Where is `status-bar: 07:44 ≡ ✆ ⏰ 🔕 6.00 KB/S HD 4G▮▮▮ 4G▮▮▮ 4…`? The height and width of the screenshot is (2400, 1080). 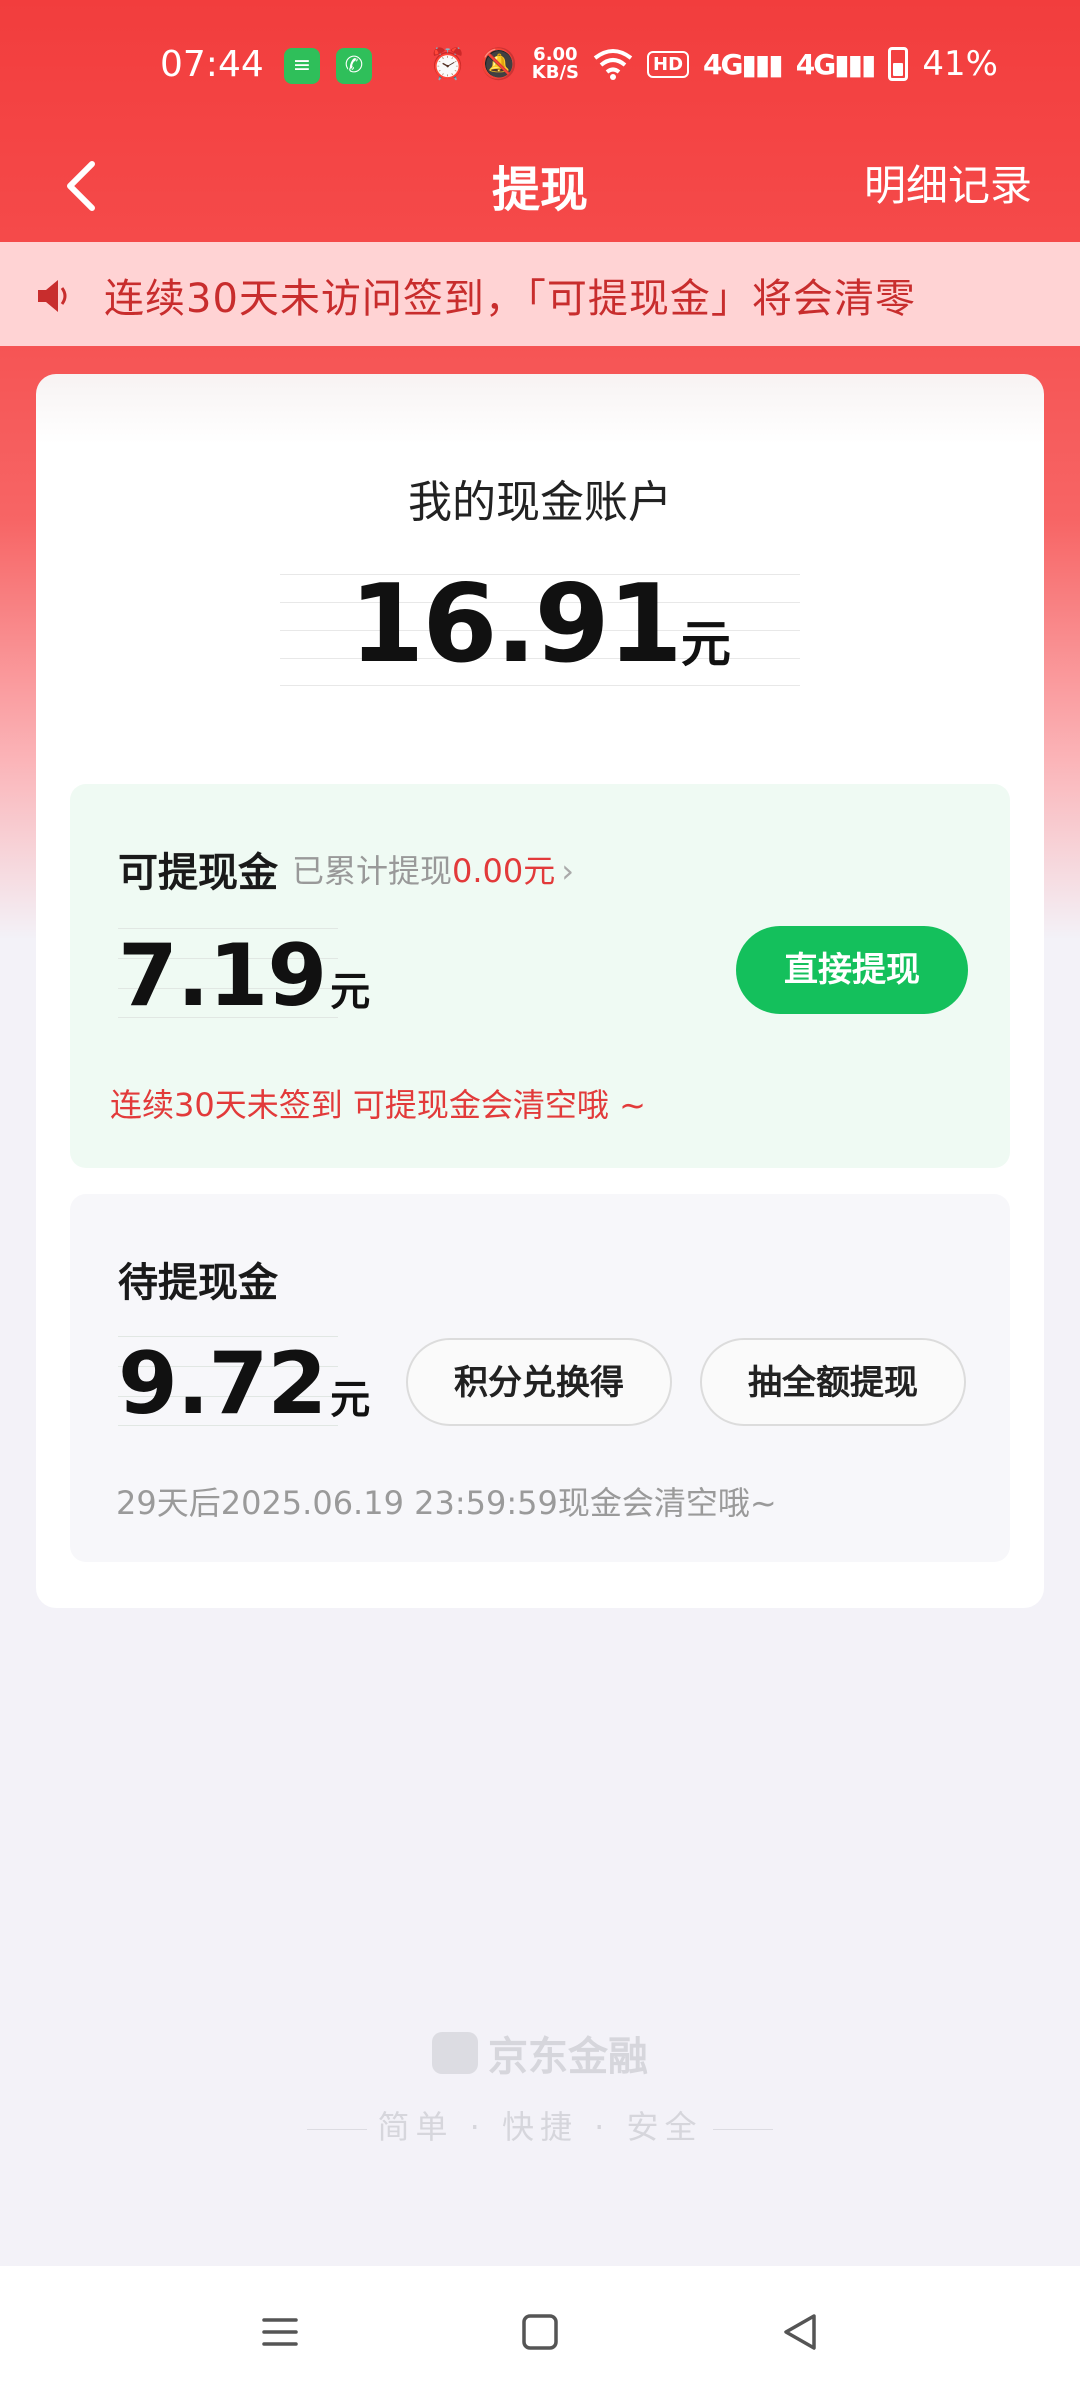
status-bar: 07:44 ≡ ✆ ⏰ 🔕 6.00 KB/S HD 4G▮▮▮ 4G▮▮▮ 4… is located at coordinates (540, 68).